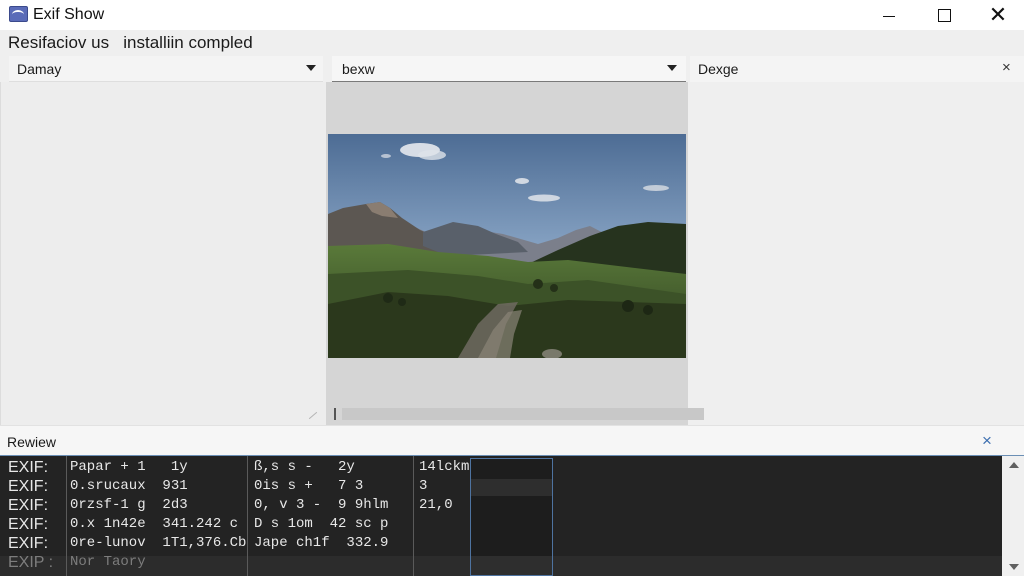  What do you see at coordinates (158, 543) in the screenshot?
I see `console-cell: 0re-lunov 1T1,376.Cb` at bounding box center [158, 543].